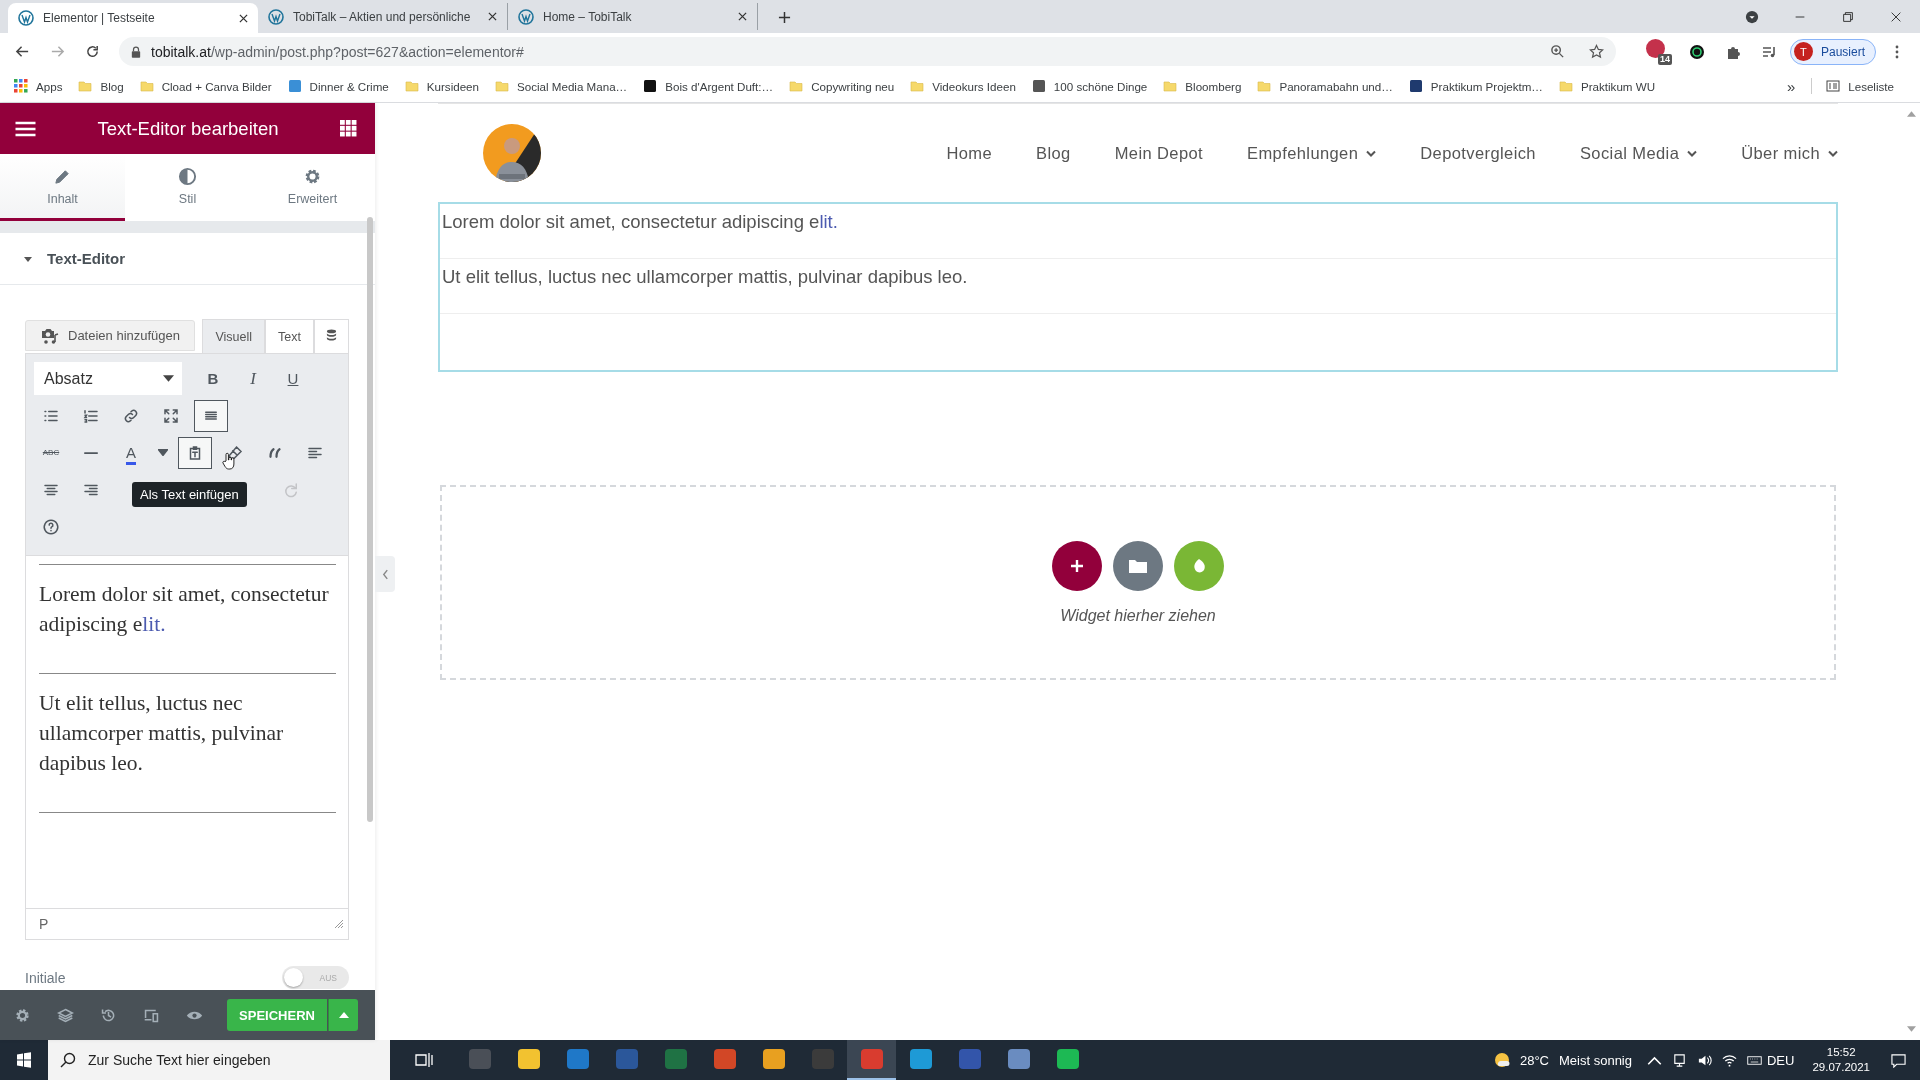 The height and width of the screenshot is (1080, 1920). I want to click on panel-tab: Stil, so click(187, 187).